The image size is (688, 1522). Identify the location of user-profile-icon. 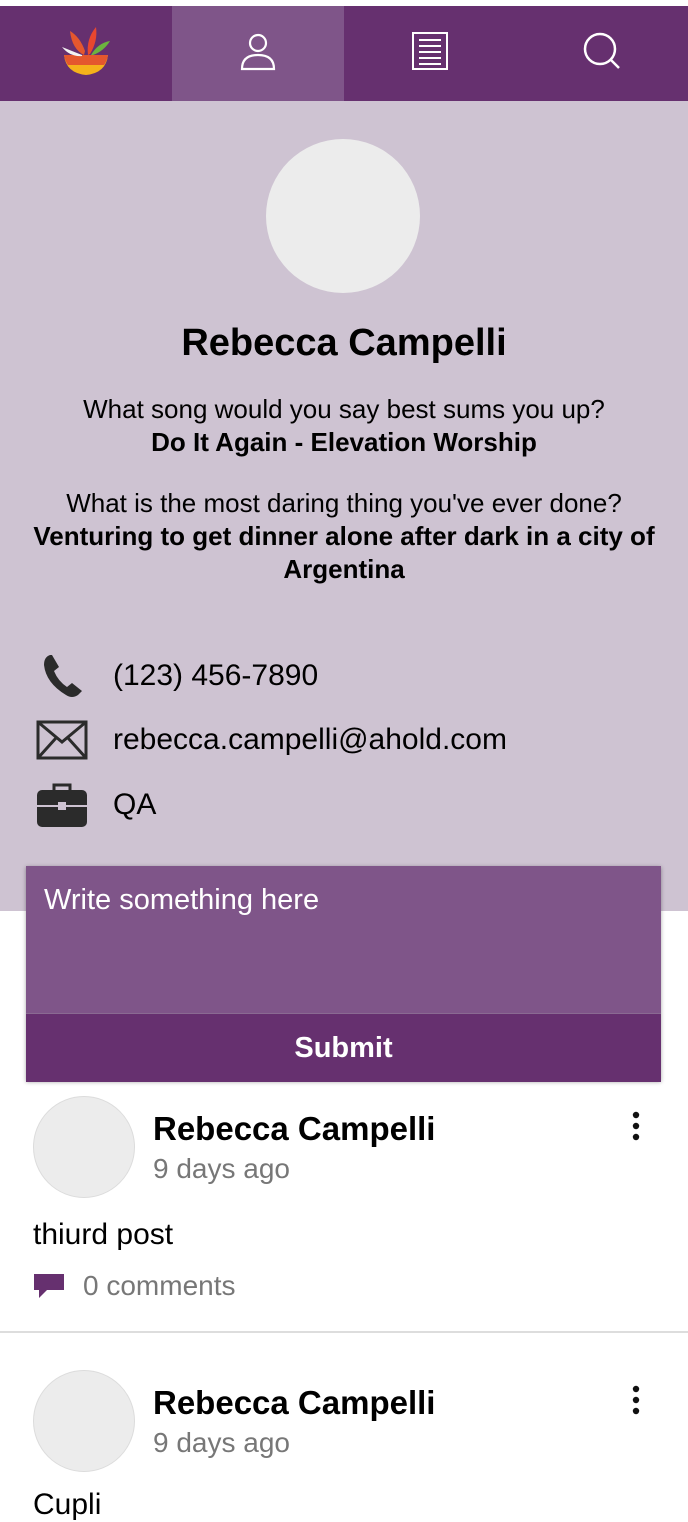
(258, 53).